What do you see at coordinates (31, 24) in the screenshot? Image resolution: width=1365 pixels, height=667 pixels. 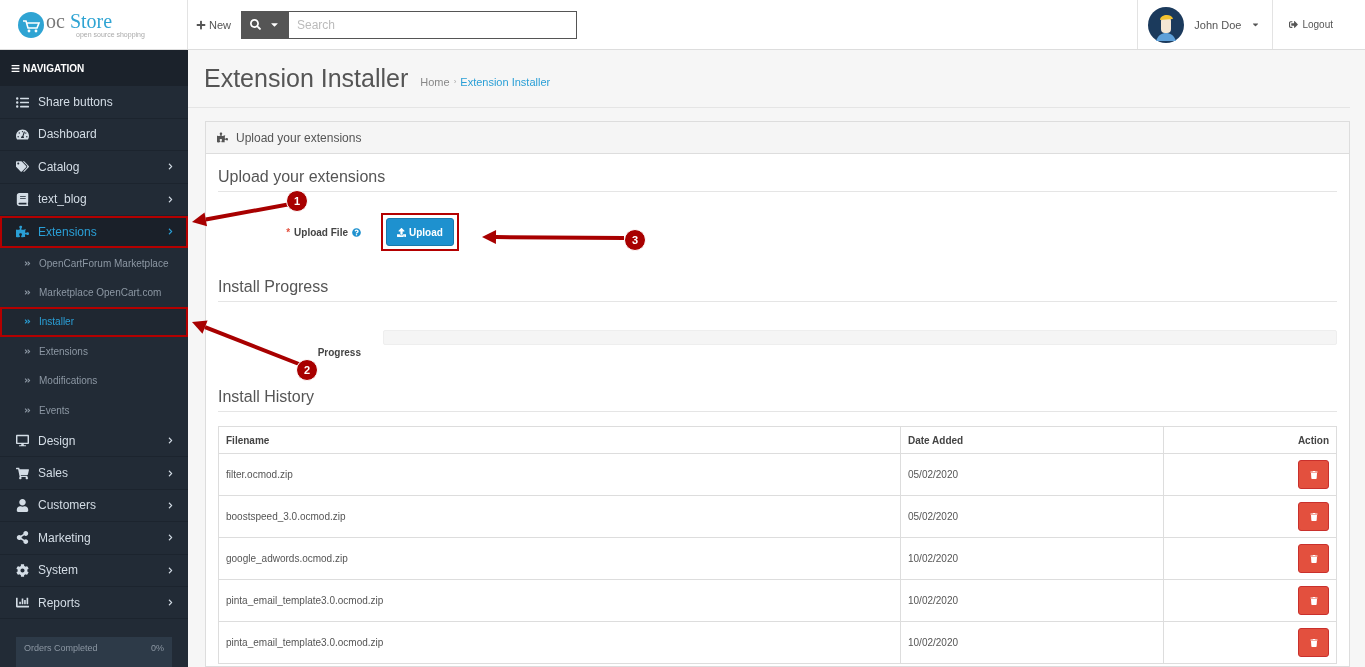 I see `cart-logo-icon` at bounding box center [31, 24].